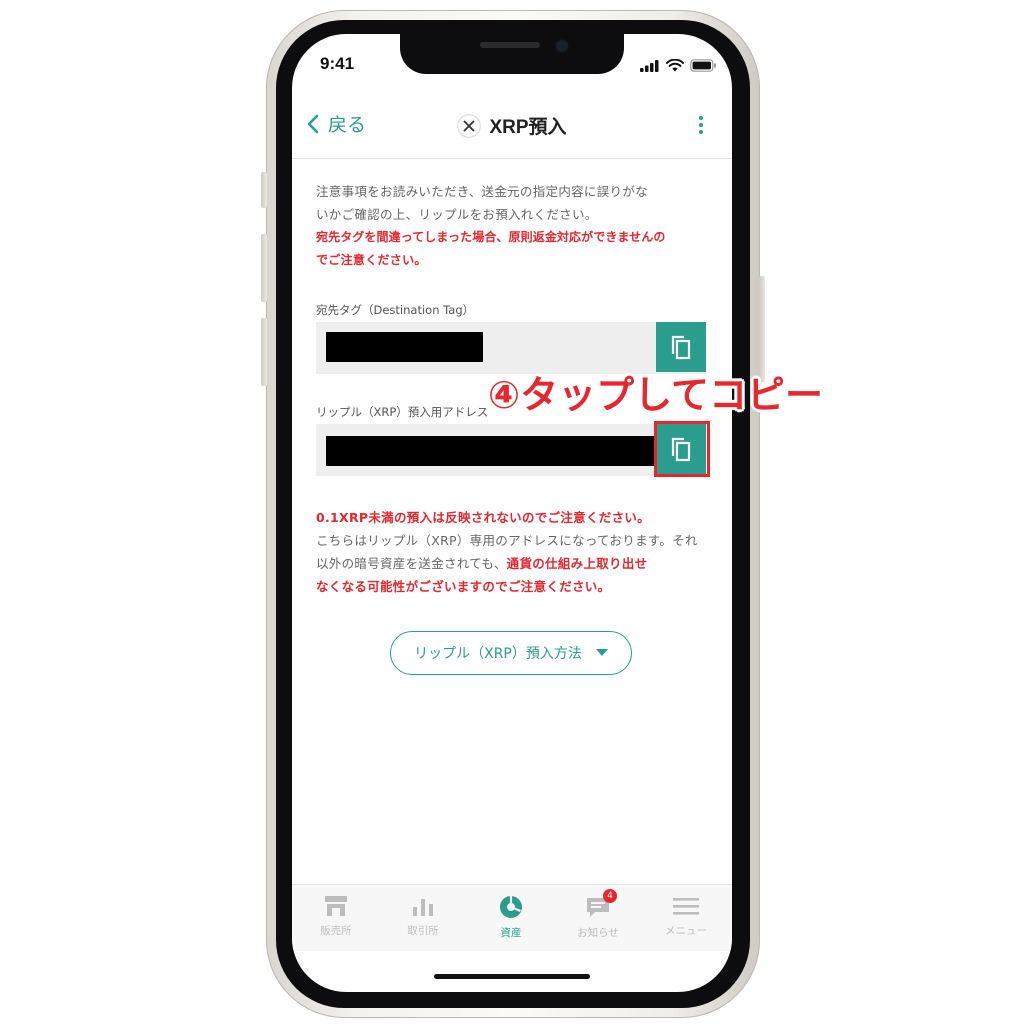 The height and width of the screenshot is (1024, 1024). I want to click on volume-down-button, so click(264, 352).